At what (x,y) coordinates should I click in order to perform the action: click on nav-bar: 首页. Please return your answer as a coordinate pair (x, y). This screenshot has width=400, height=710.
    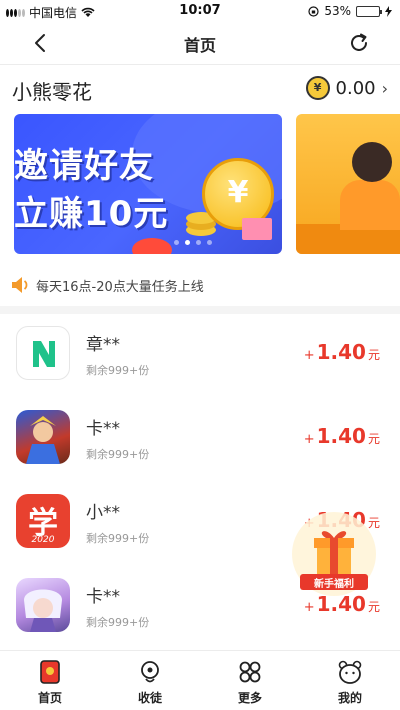
    Looking at the image, I should click on (200, 43).